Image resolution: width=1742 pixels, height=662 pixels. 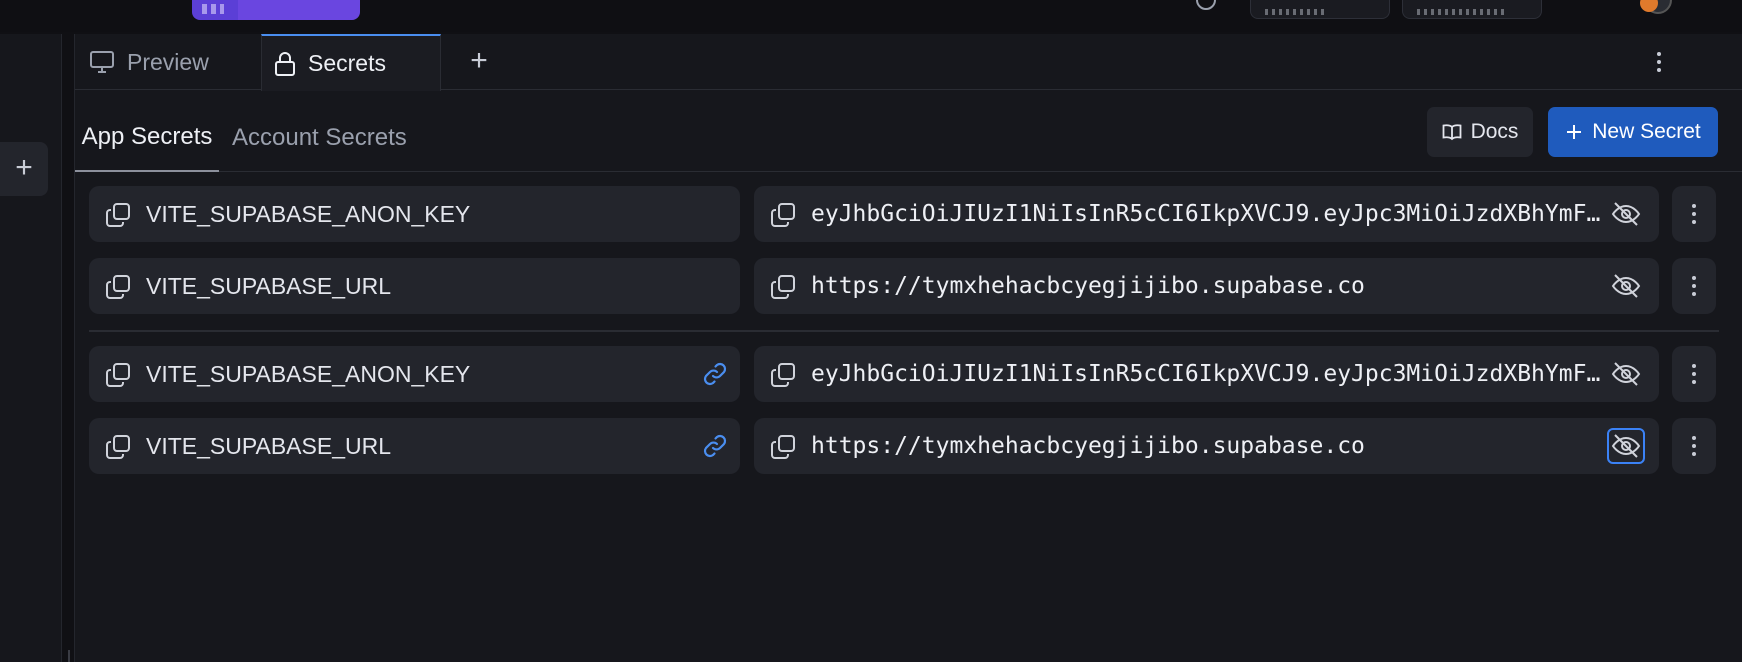 I want to click on search-icon, so click(x=1206, y=5).